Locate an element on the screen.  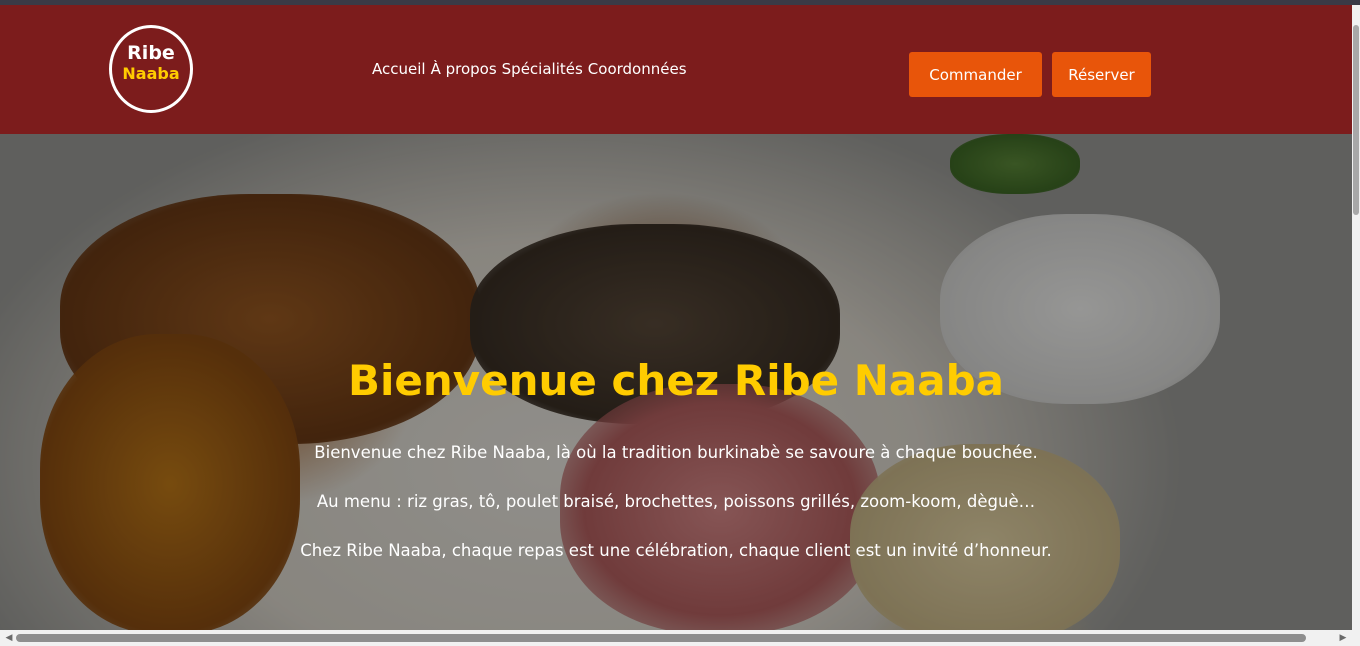
order-button: Commander is located at coordinates (975, 74).